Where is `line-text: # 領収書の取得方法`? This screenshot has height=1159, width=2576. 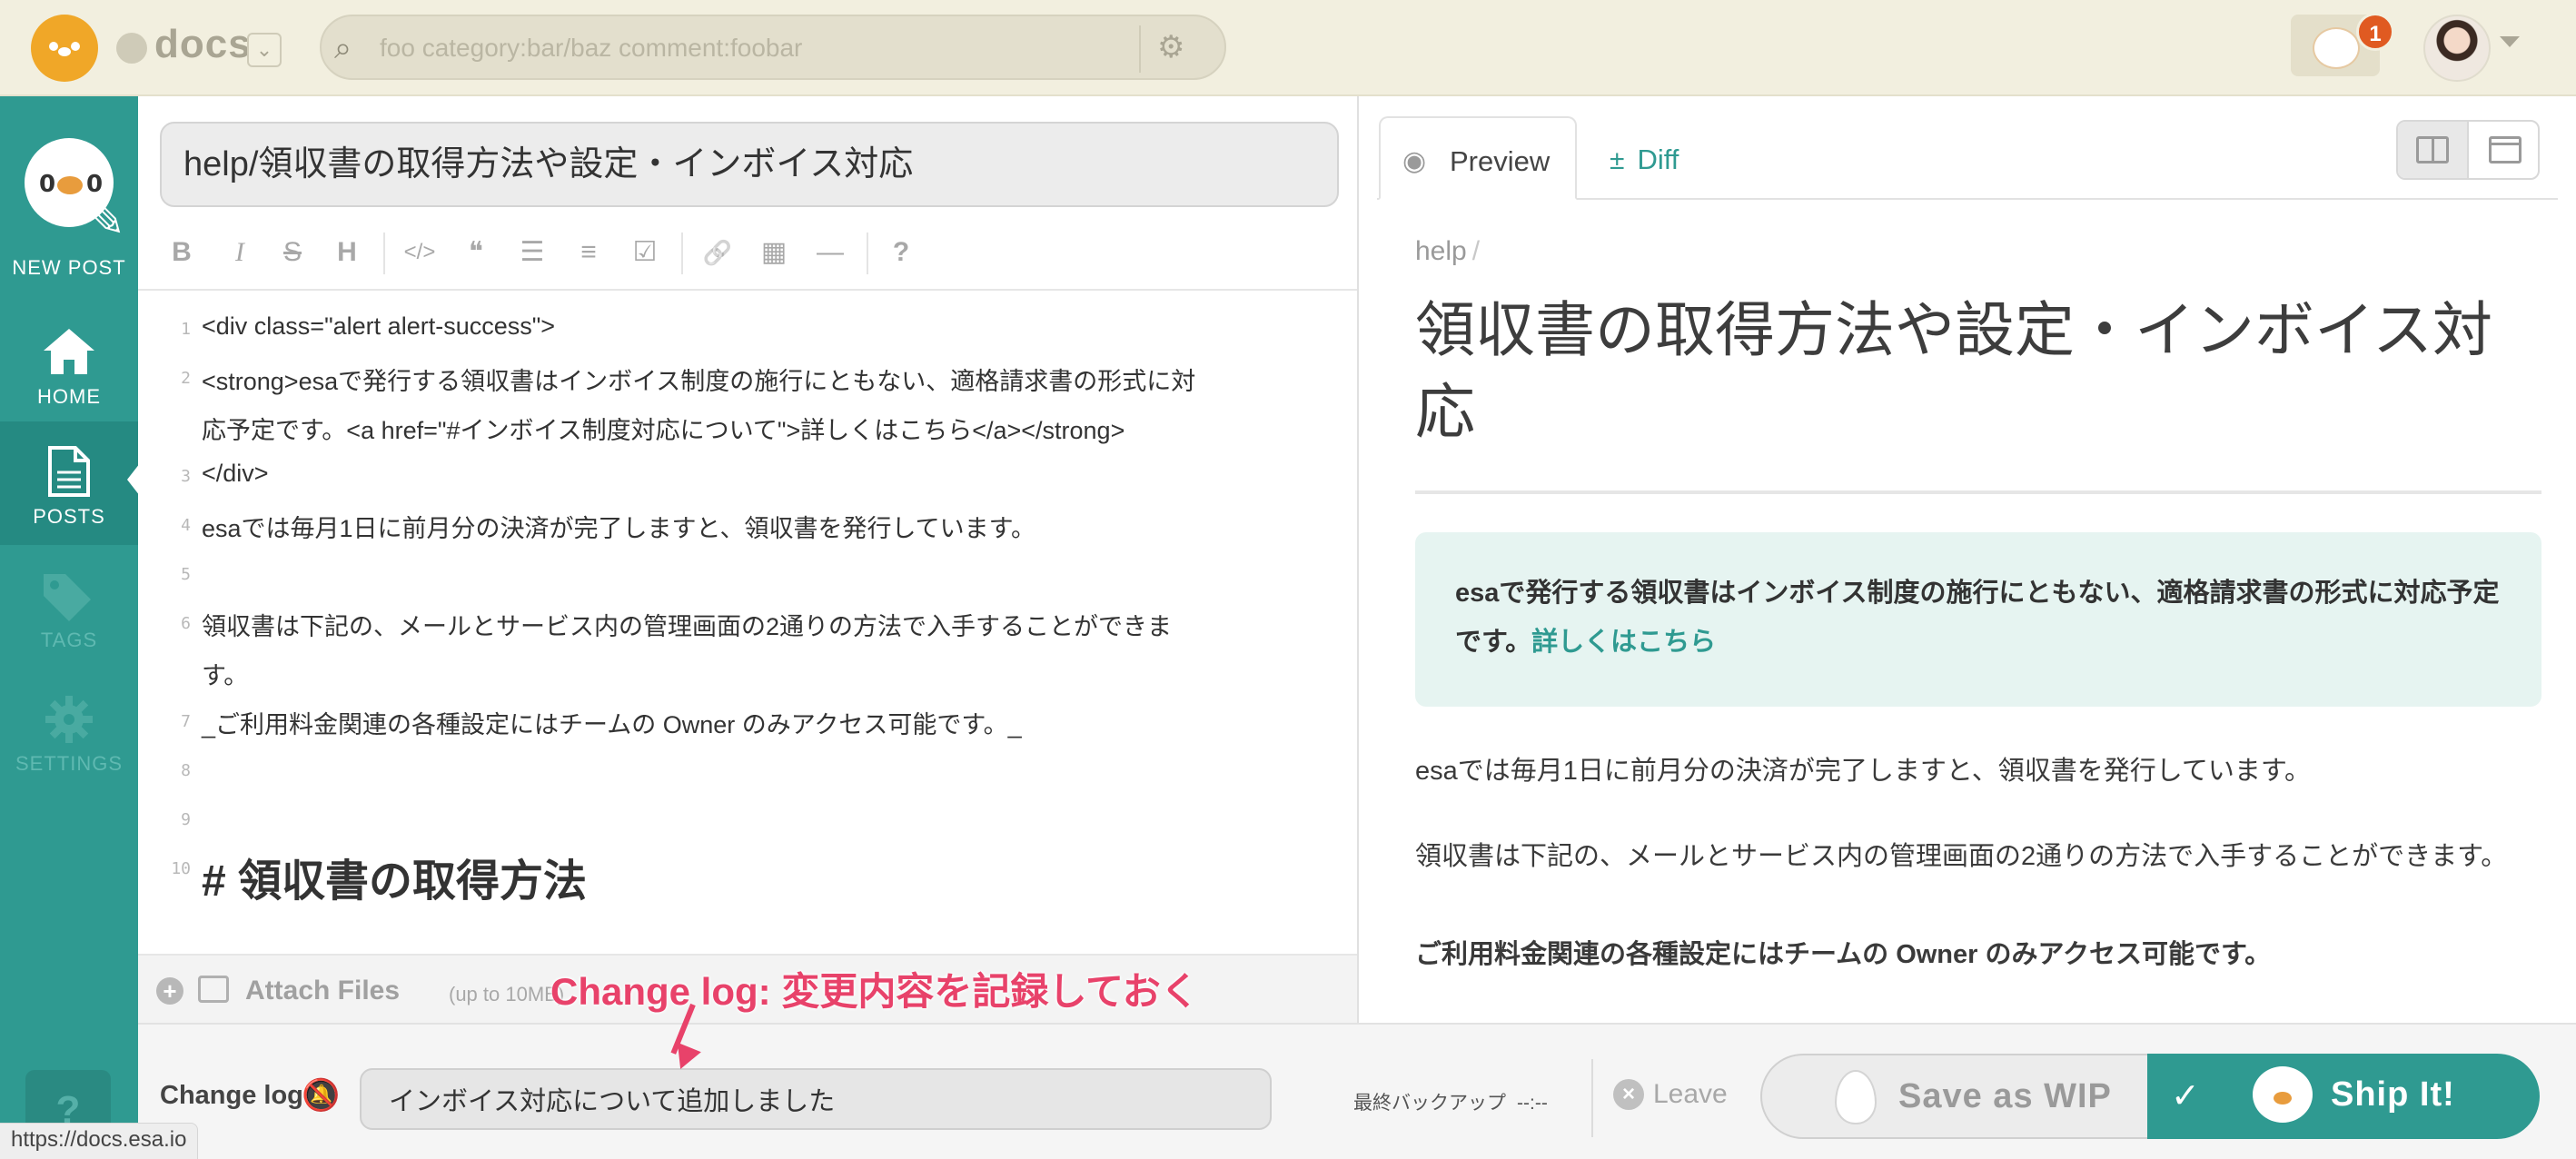
line-text: # 領収書の取得方法 is located at coordinates (395, 881).